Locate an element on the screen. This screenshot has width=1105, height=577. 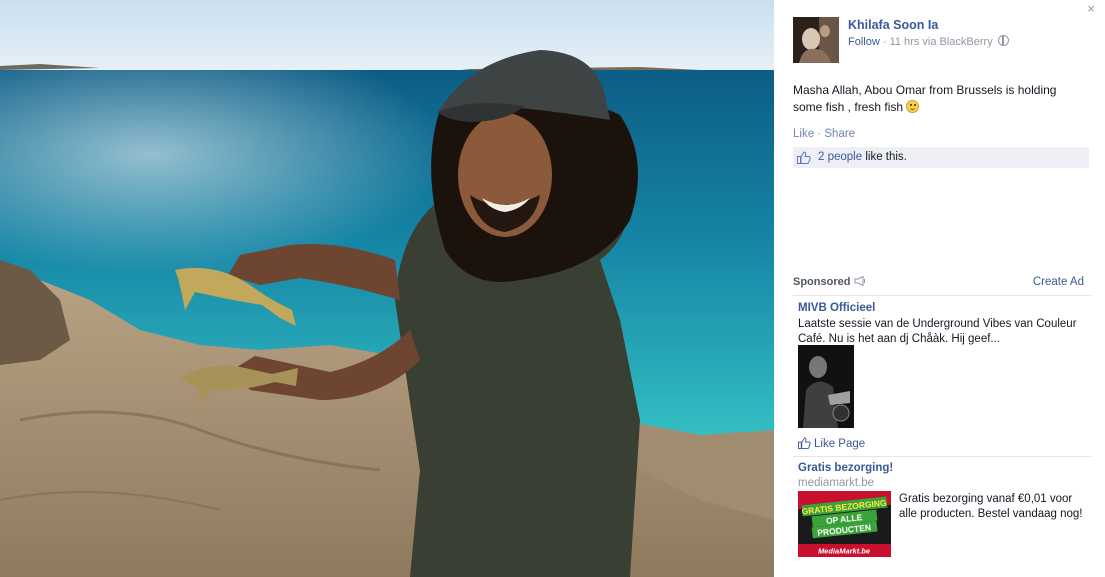
share-link: Share is located at coordinates (839, 134).